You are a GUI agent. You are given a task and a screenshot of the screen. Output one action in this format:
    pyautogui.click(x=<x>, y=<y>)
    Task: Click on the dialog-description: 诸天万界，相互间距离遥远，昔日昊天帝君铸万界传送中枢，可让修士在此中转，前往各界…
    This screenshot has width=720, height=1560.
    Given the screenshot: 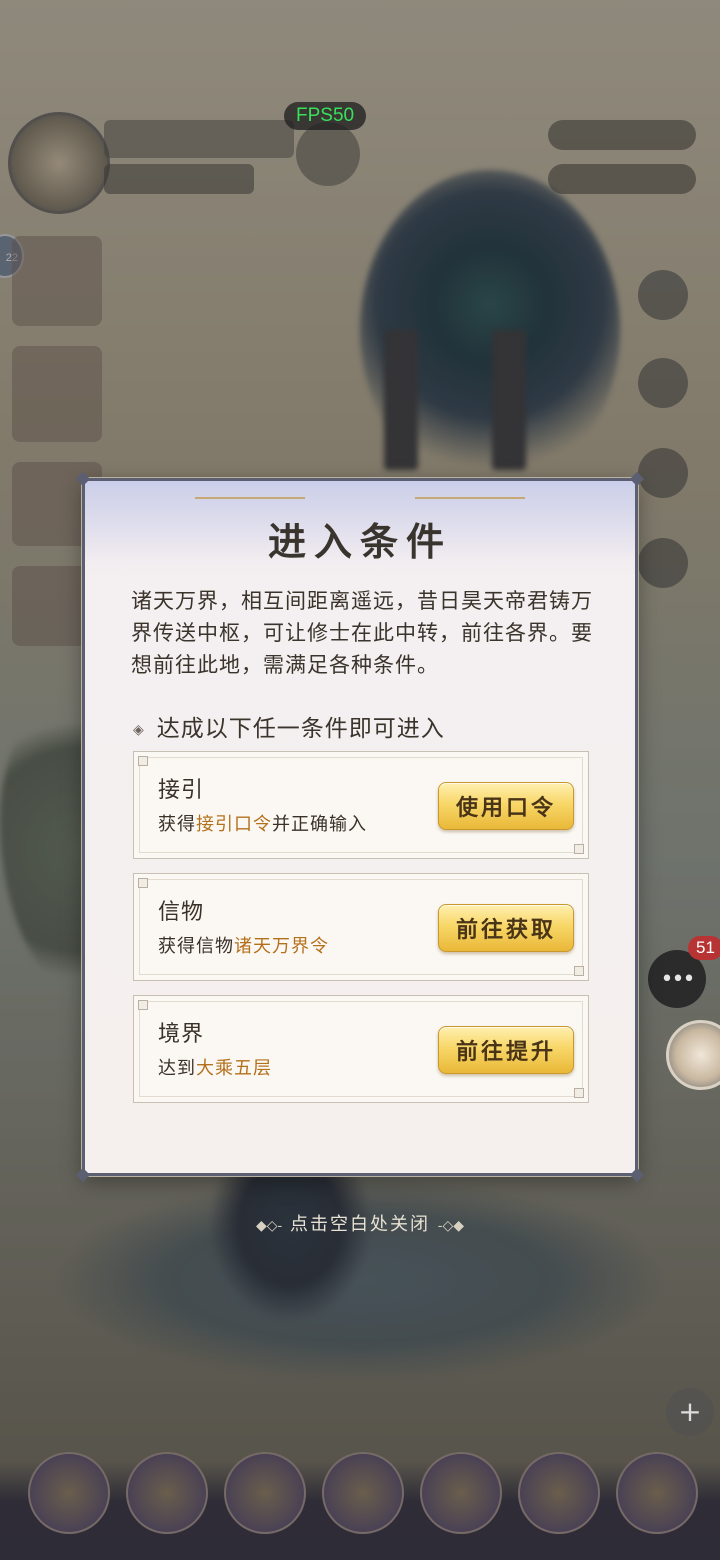 What is the action you would take?
    pyautogui.click(x=362, y=633)
    